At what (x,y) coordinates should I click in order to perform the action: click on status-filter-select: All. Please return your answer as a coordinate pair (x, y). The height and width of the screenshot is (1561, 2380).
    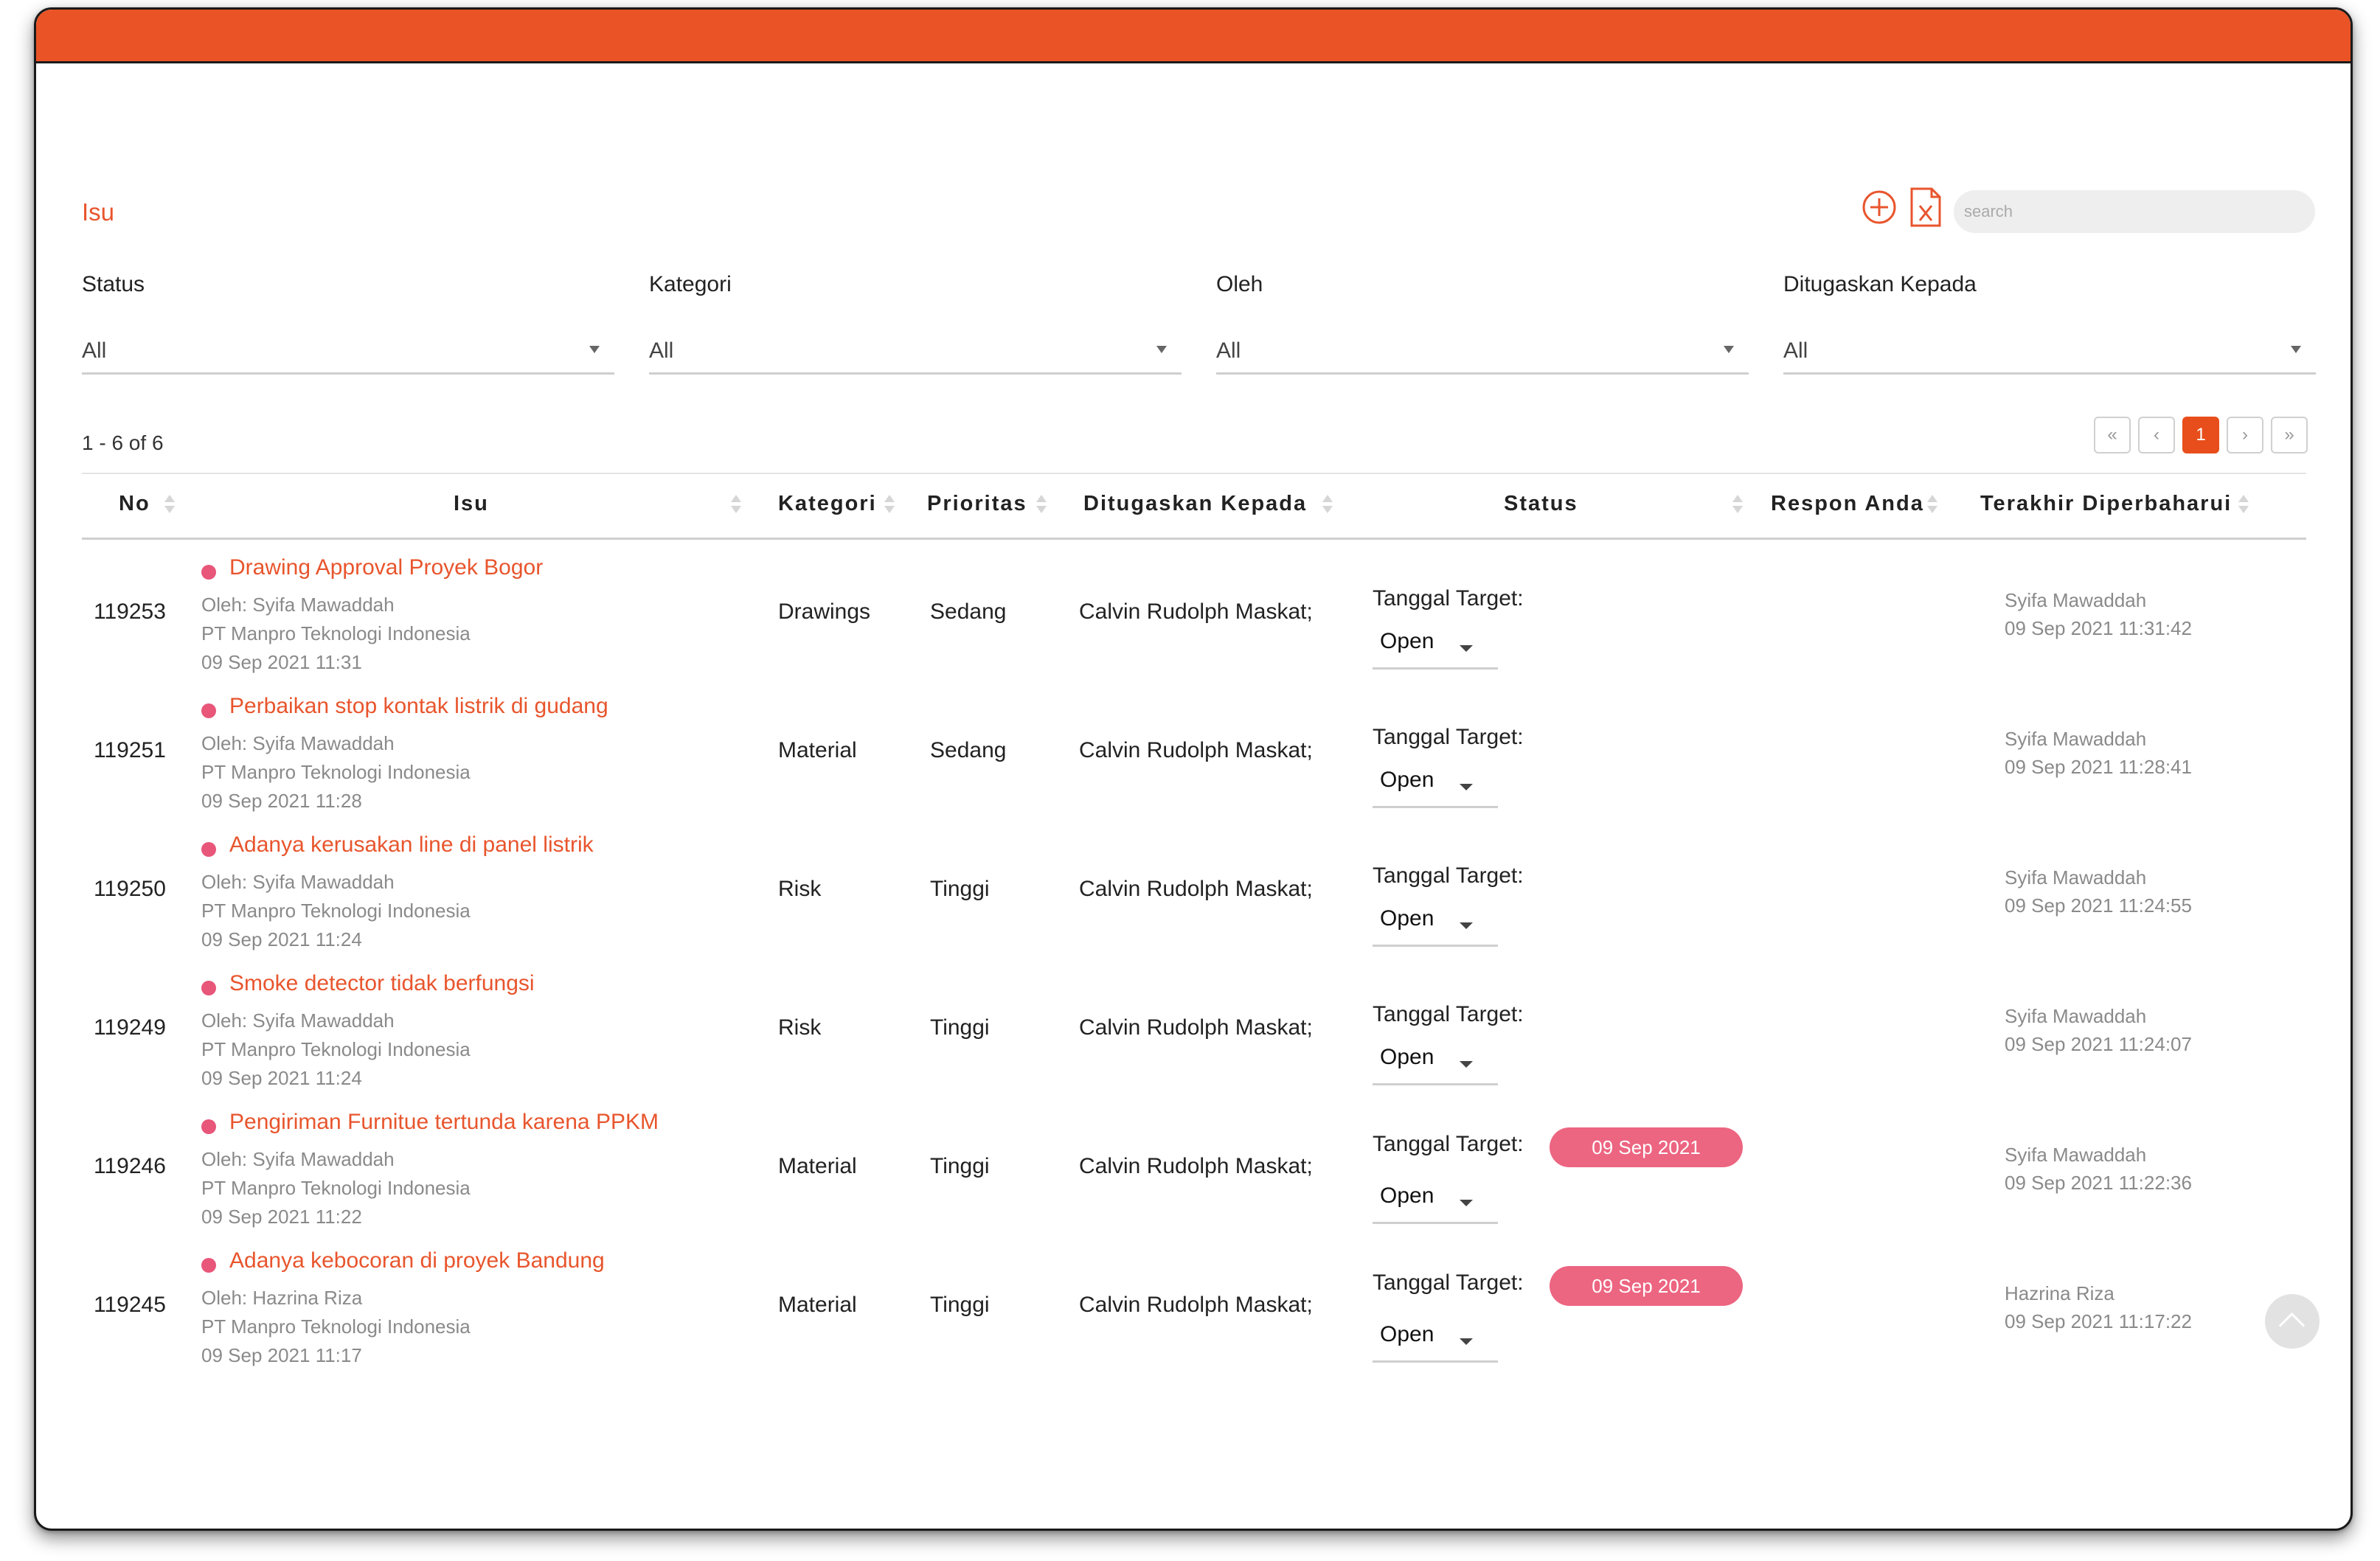
    Looking at the image, I should click on (348, 353).